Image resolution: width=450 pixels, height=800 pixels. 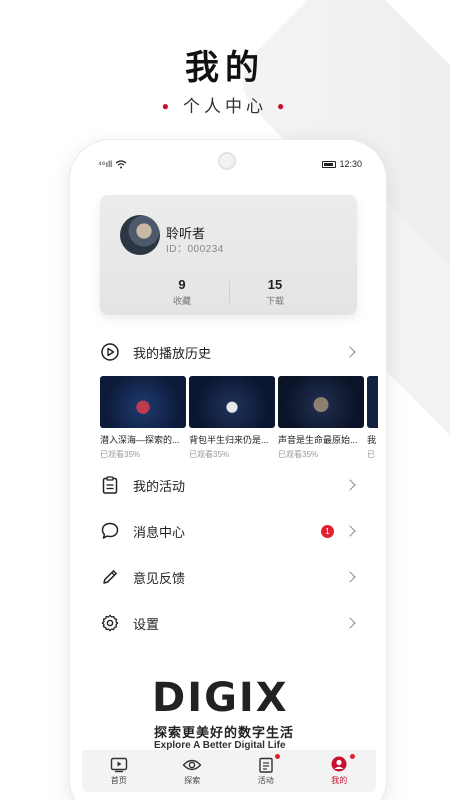 What do you see at coordinates (229, 531) in the screenshot?
I see `menu-item-messages: 消息中心 1` at bounding box center [229, 531].